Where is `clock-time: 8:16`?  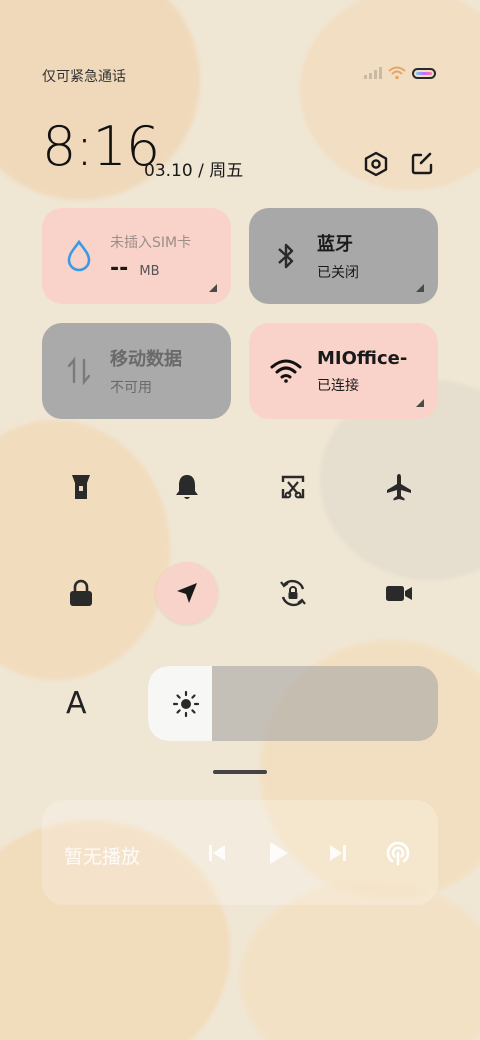 clock-time: 8:16 is located at coordinates (101, 146).